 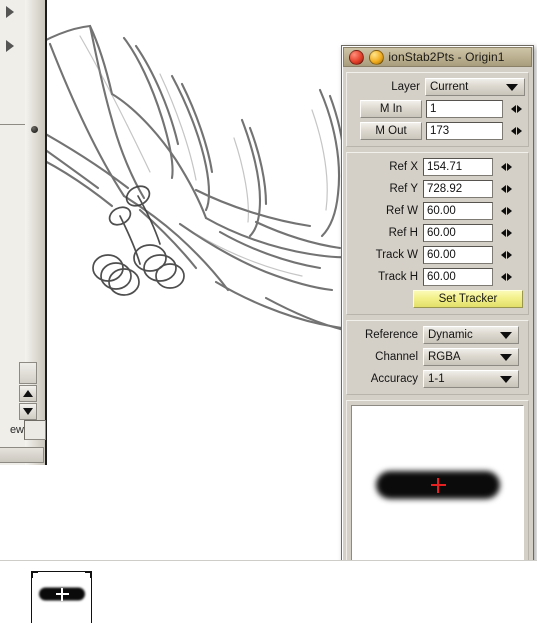 What do you see at coordinates (471, 357) in the screenshot?
I see `channel-select: RGBA` at bounding box center [471, 357].